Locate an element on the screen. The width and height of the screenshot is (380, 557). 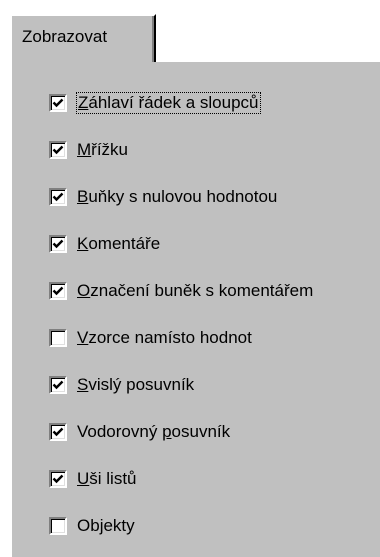
tab-zobrazovat: Zobrazovat is located at coordinates (83, 38).